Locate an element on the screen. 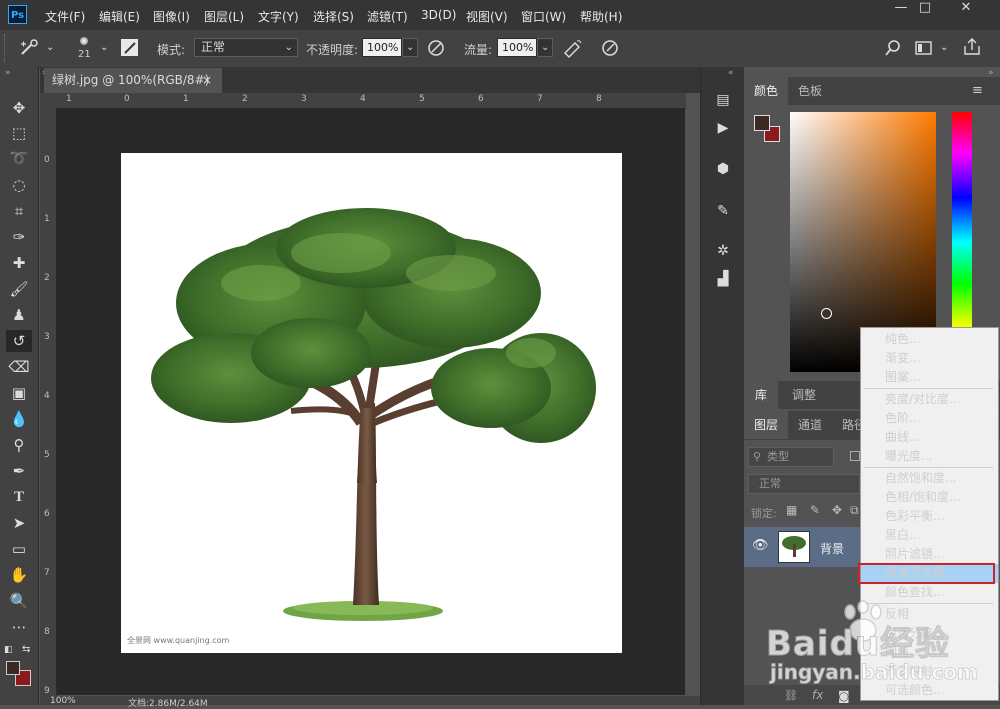  default-colors-icon: ◧ is located at coordinates (8, 650).